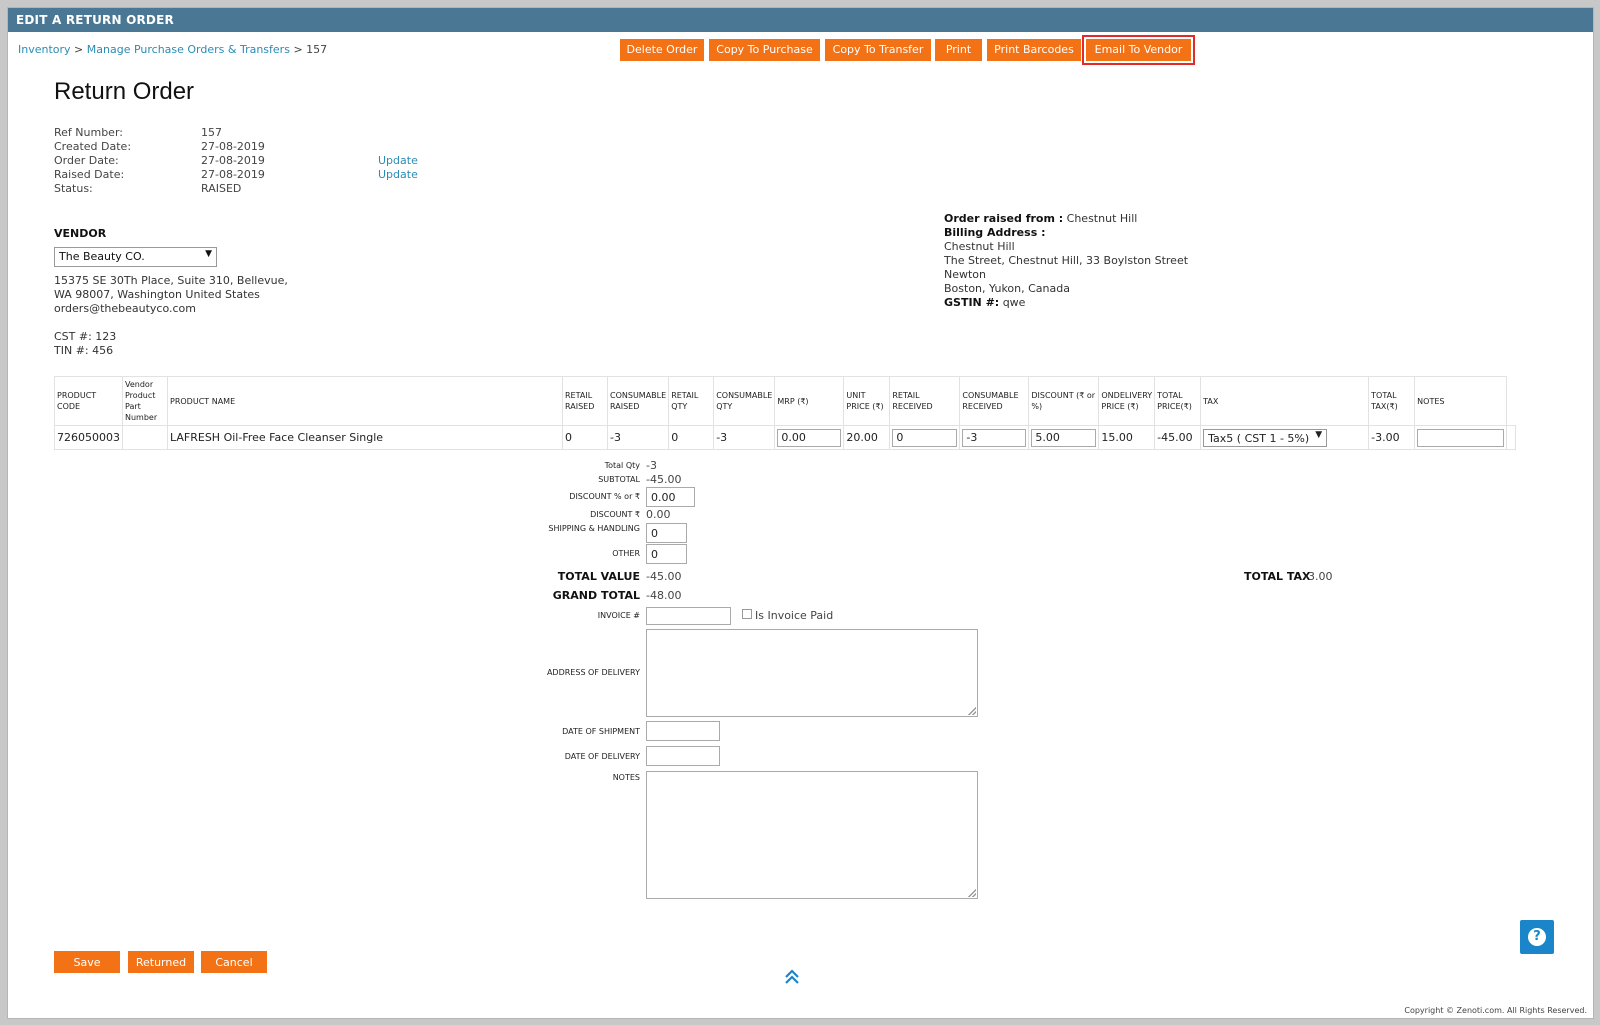 This screenshot has height=1025, width=1600. I want to click on col-tax: TAX, so click(1285, 401).